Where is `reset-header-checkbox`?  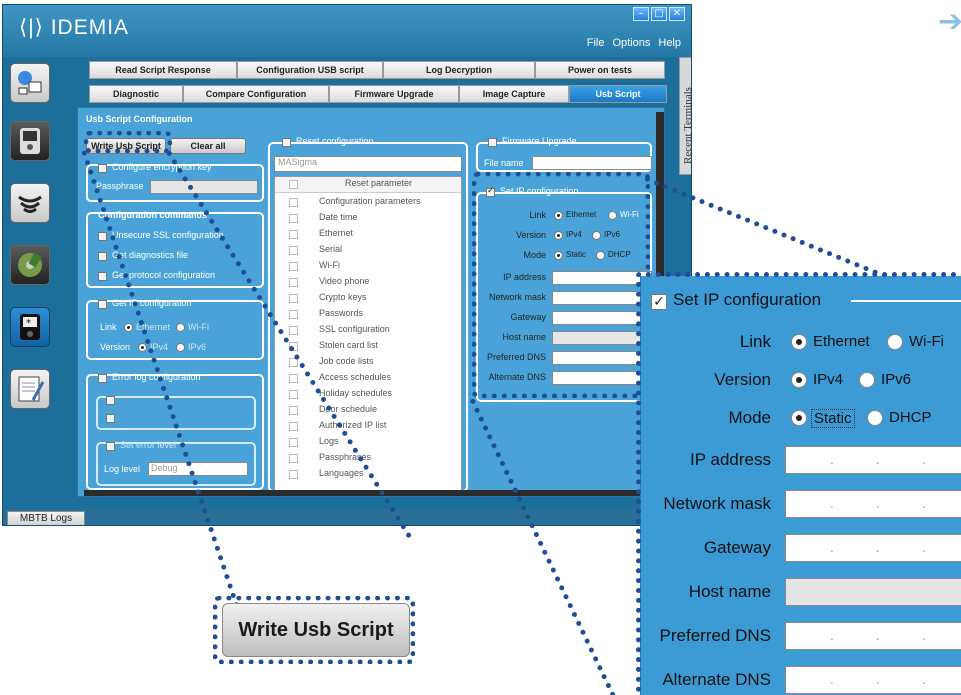 reset-header-checkbox is located at coordinates (293, 184).